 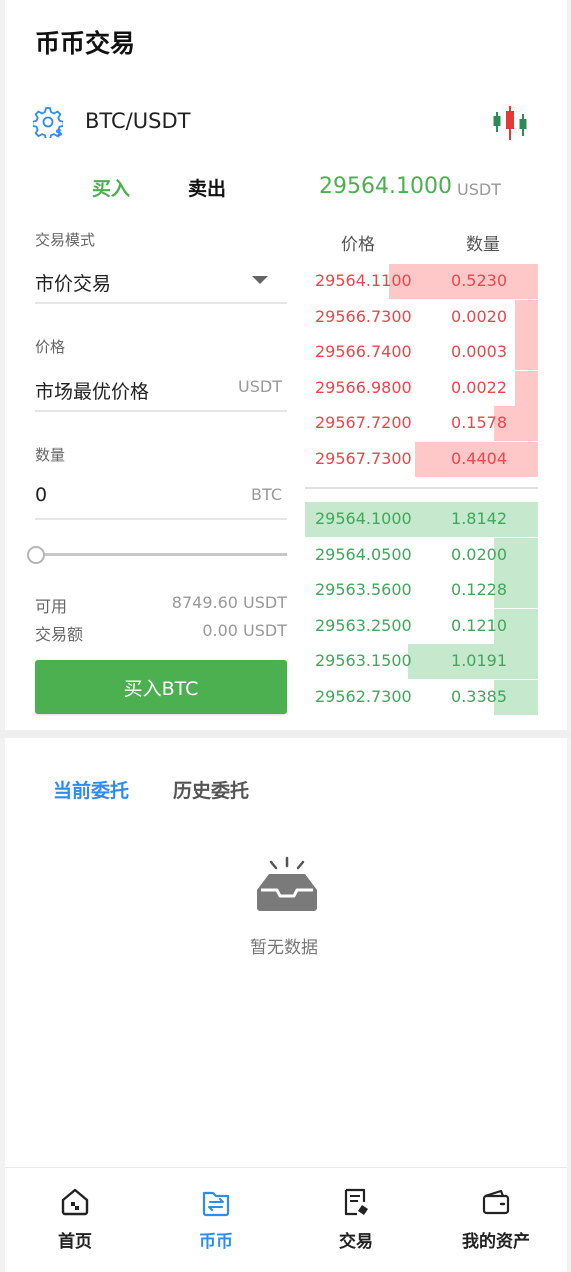 What do you see at coordinates (216, 1242) in the screenshot?
I see `nav-label-exchange: 币币` at bounding box center [216, 1242].